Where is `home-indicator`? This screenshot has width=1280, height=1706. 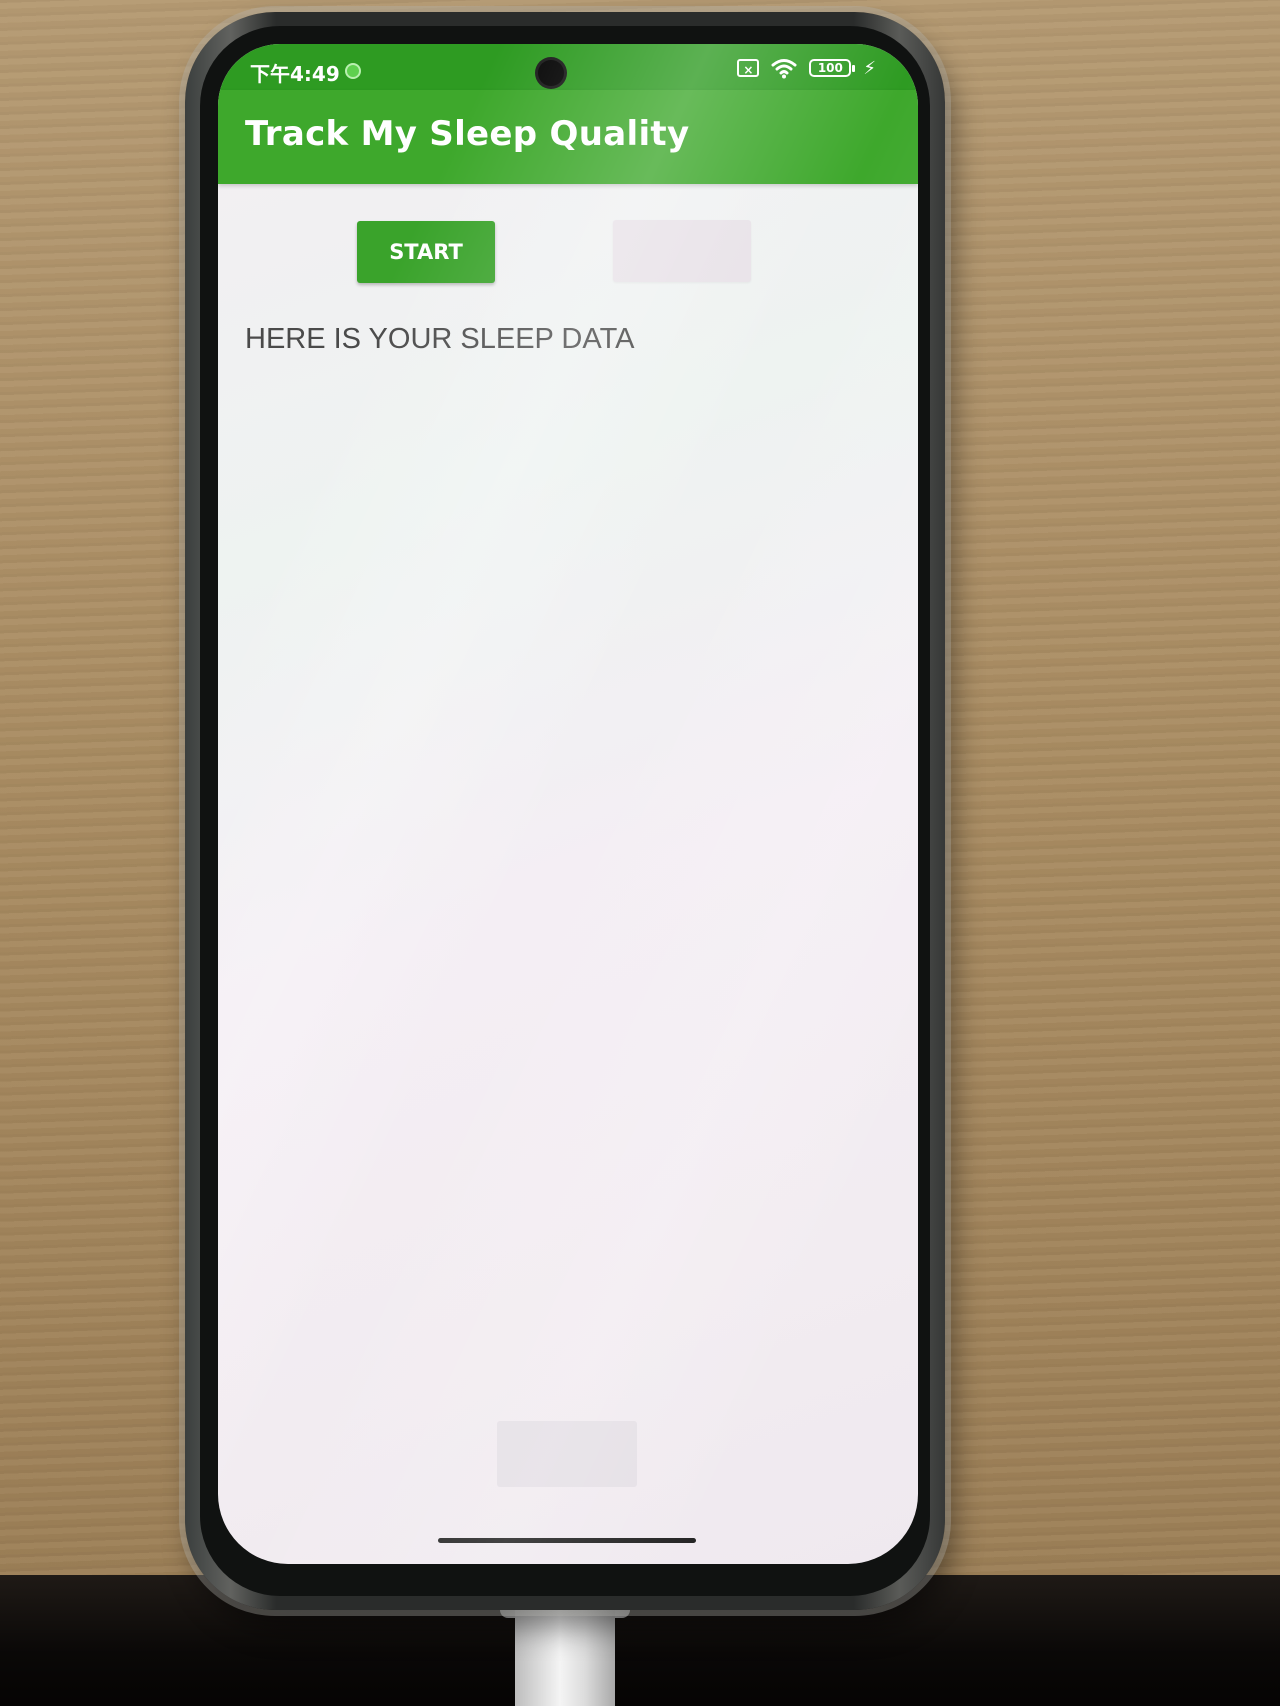
home-indicator is located at coordinates (567, 1540).